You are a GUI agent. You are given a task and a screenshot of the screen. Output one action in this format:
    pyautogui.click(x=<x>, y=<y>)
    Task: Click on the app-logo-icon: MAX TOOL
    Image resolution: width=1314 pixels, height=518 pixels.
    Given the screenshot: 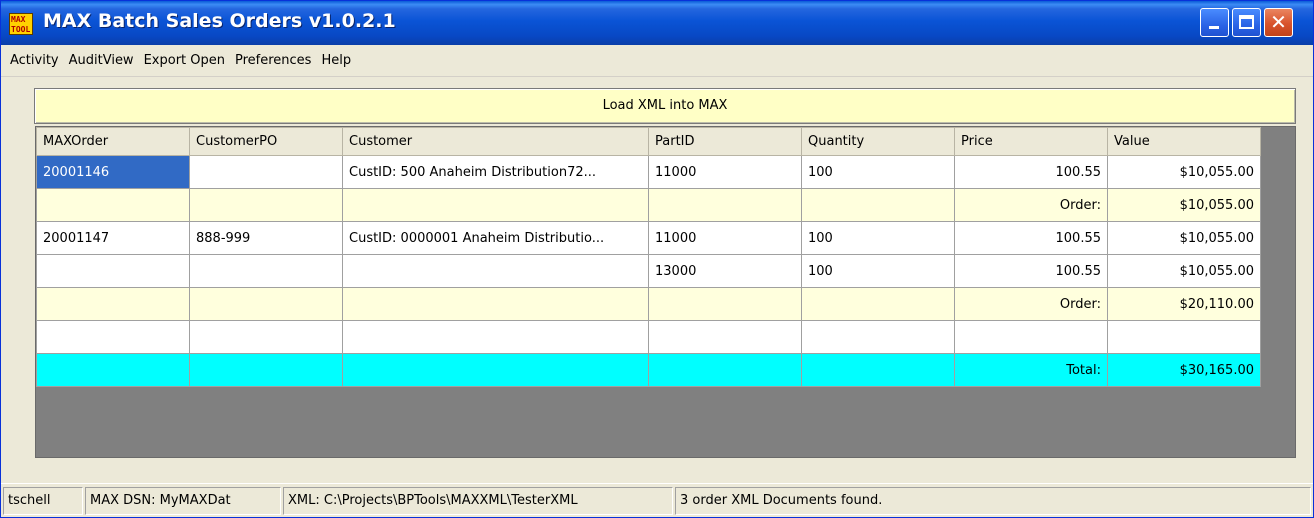 What is the action you would take?
    pyautogui.click(x=21, y=24)
    